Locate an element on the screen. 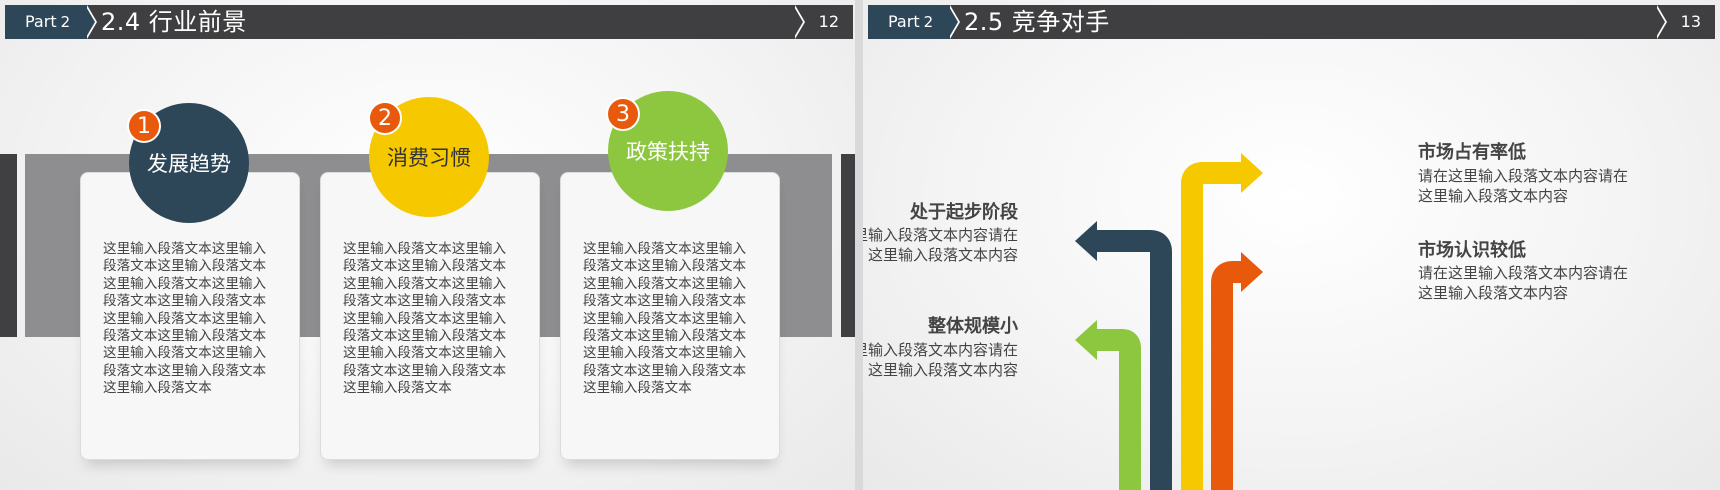 The height and width of the screenshot is (490, 1720). arrow-orange is located at coordinates (1227, 375).